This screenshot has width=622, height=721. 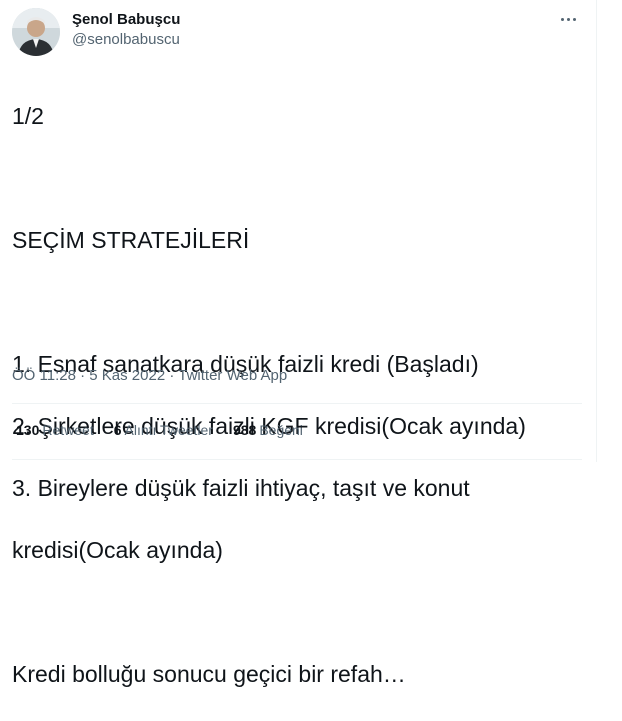 I want to click on likes-stat: 988 Beğeni, so click(x=268, y=430).